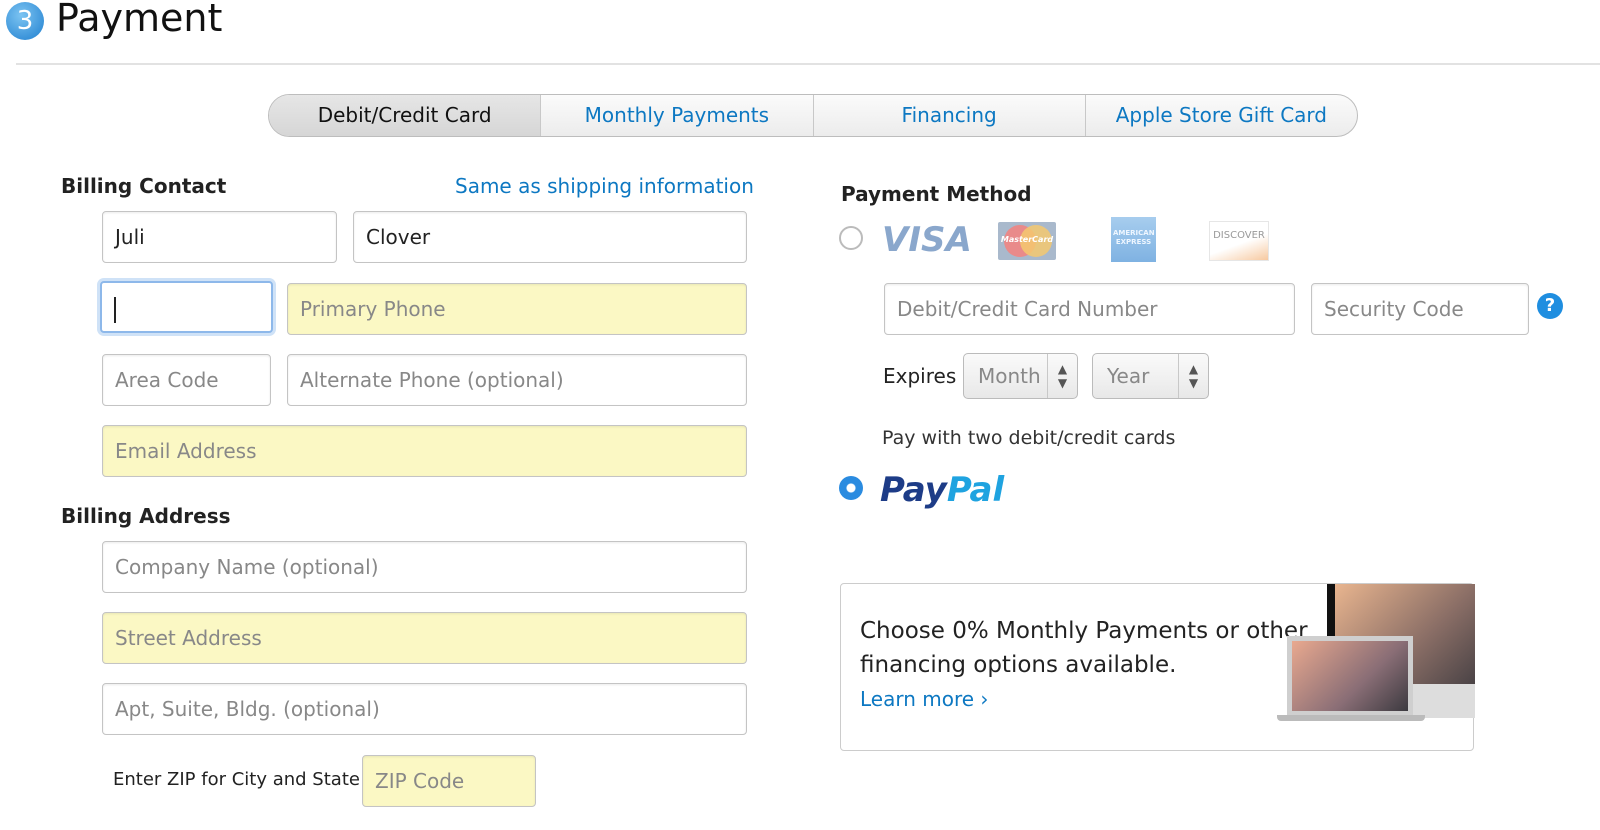  Describe the element at coordinates (144, 186) in the screenshot. I see `billing-contact-heading: Billing Contact` at that location.